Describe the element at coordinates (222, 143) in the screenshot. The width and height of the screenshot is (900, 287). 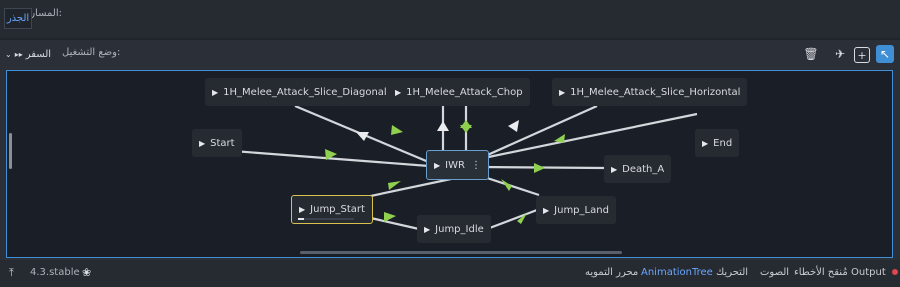
I see `state-node-label: Start` at that location.